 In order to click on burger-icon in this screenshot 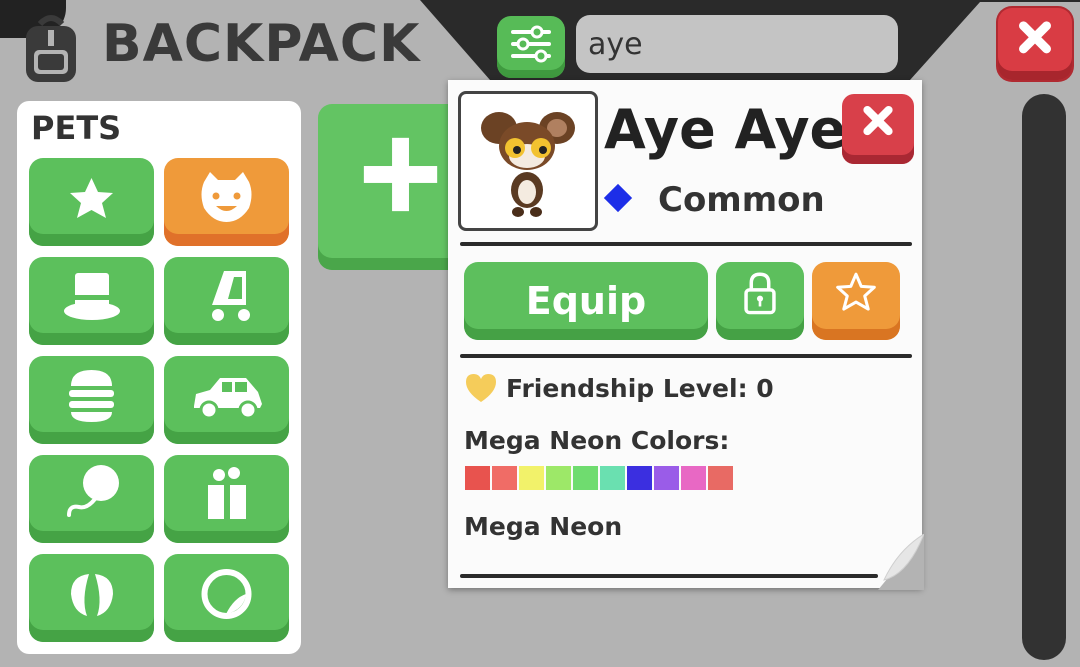, I will do `click(91, 396)`.